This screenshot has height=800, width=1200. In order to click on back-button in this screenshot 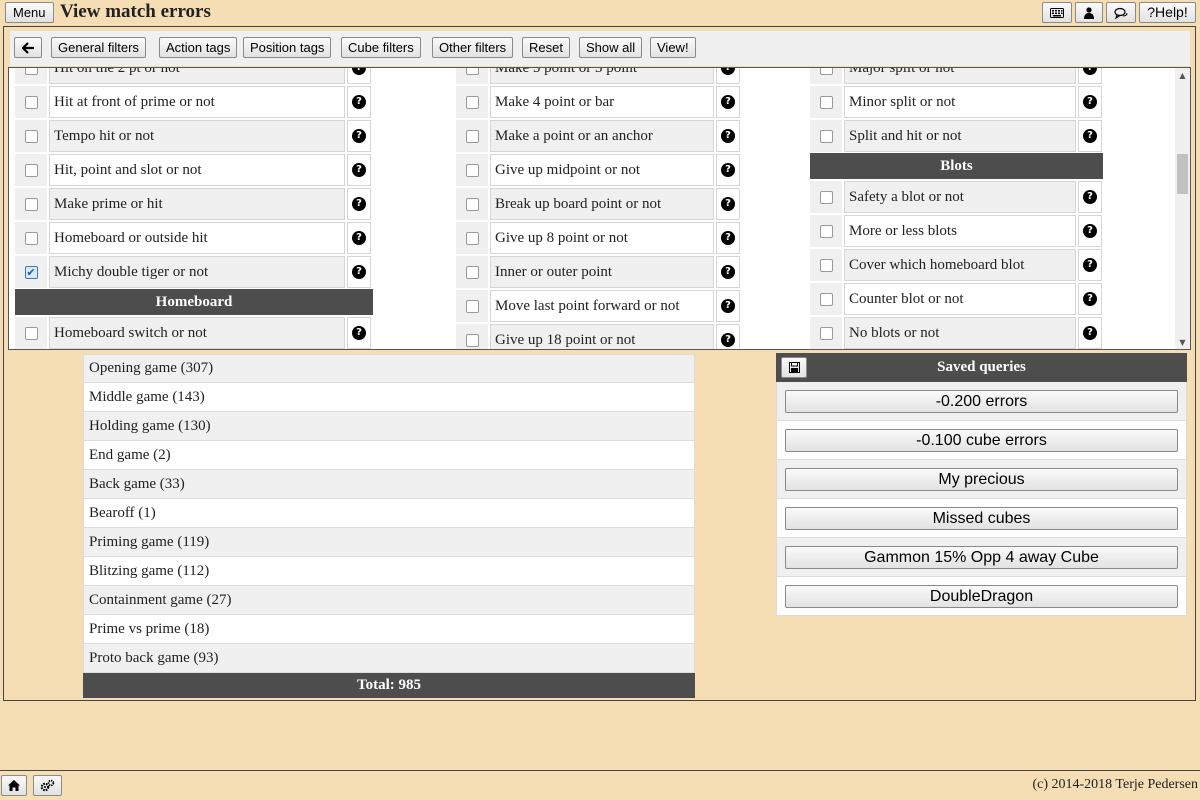, I will do `click(28, 47)`.